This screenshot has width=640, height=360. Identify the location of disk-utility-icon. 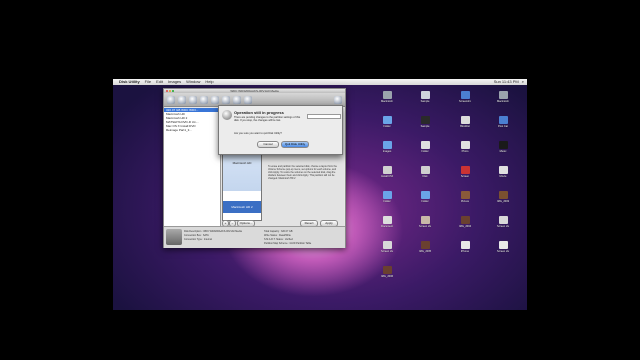
(227, 115).